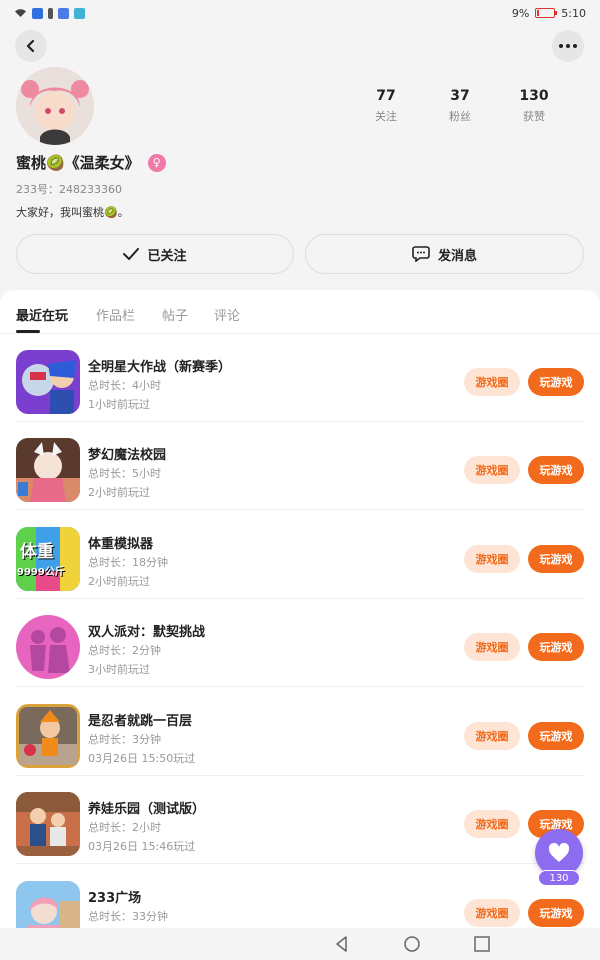  I want to click on game-duration: 总时长：4小时, so click(124, 385).